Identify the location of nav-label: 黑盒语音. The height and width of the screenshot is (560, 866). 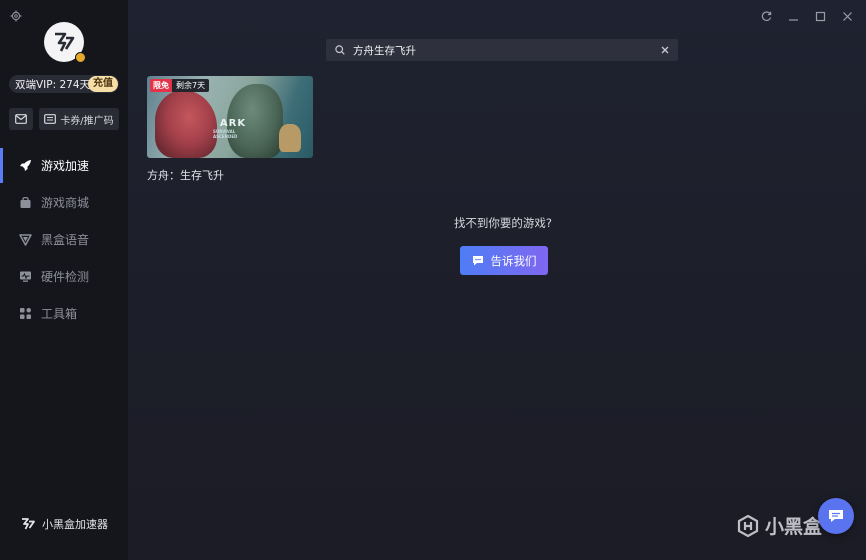
(65, 240).